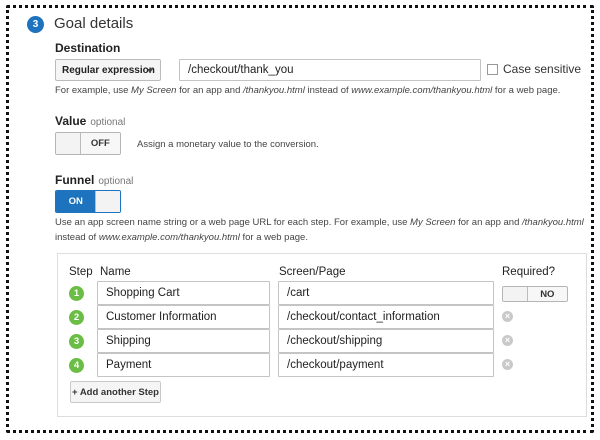 The height and width of the screenshot is (440, 600). Describe the element at coordinates (547, 294) in the screenshot. I see `required-toggle-state: NO` at that location.